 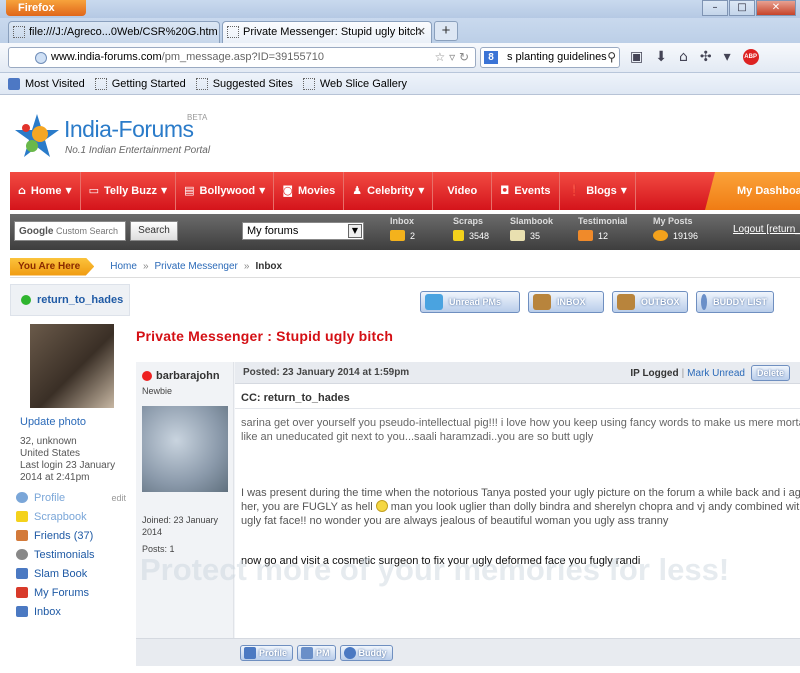 I want to click on person-icon: ♟, so click(x=357, y=190).